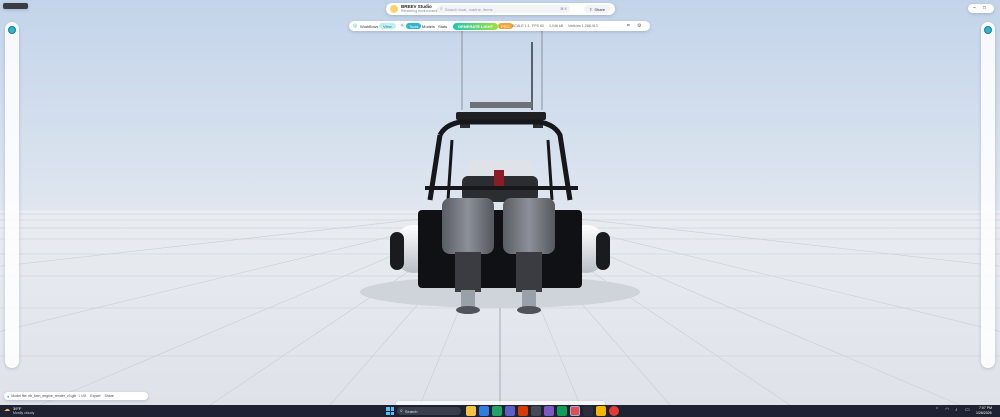 The width and height of the screenshot is (1000, 417). I want to click on app-logo-icon, so click(394, 9).